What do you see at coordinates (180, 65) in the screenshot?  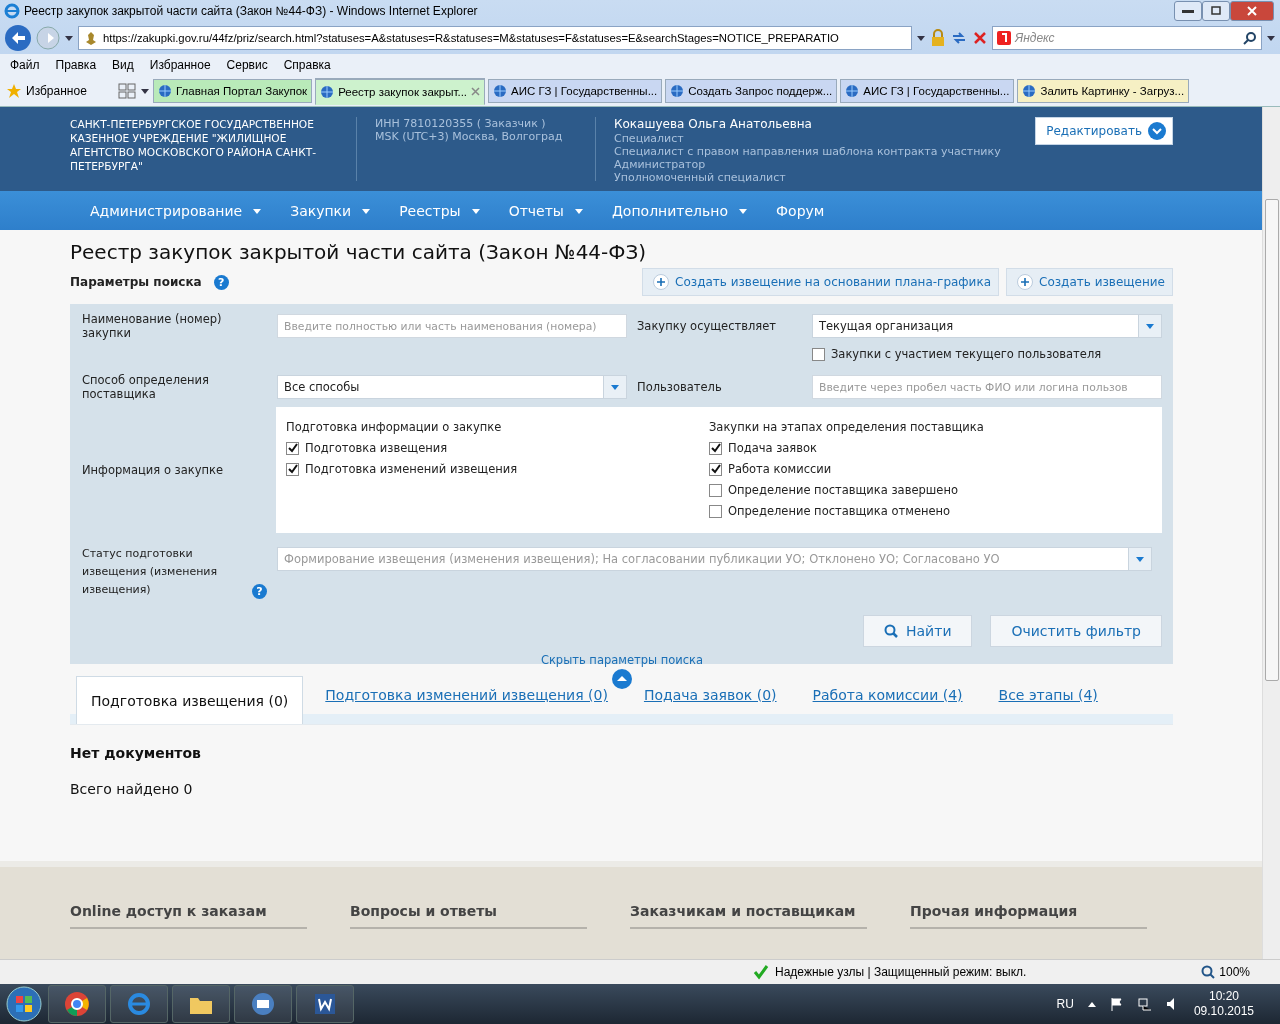 I see `menu-item: Избранное` at bounding box center [180, 65].